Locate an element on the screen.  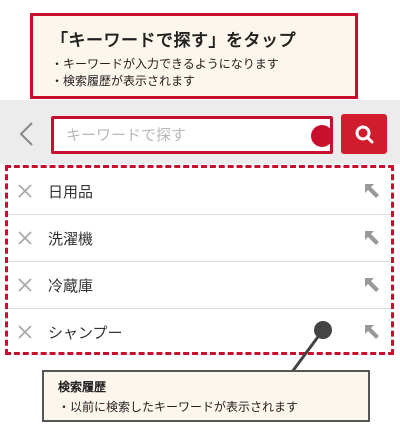
search-icon is located at coordinates (364, 134).